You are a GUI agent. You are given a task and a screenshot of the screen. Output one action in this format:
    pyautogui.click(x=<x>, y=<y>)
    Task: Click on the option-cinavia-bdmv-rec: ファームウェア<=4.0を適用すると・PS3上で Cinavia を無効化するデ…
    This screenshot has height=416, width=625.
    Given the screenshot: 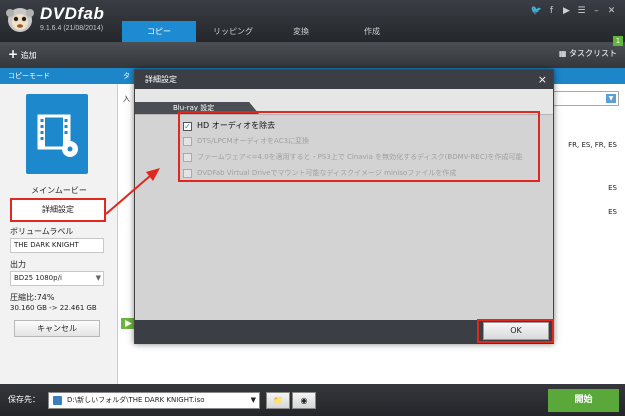 What is the action you would take?
    pyautogui.click(x=352, y=157)
    